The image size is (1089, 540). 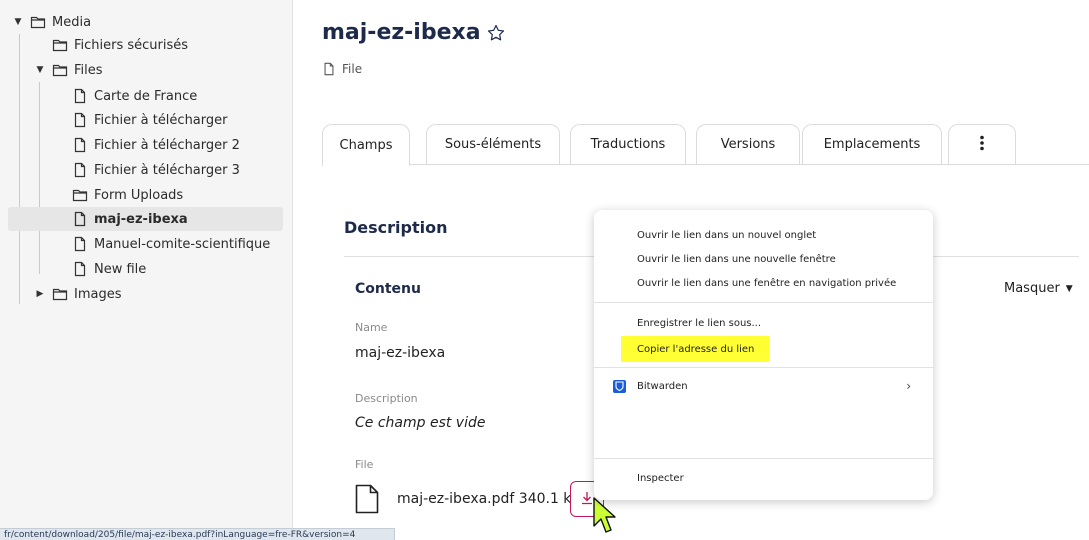 I want to click on tree-item-fichiers-securises: Fichiers sécurisés, so click(x=111, y=45).